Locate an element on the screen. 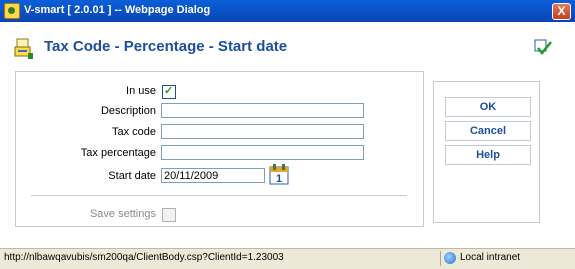 The width and height of the screenshot is (575, 269). save-settings-checkbox is located at coordinates (169, 215).